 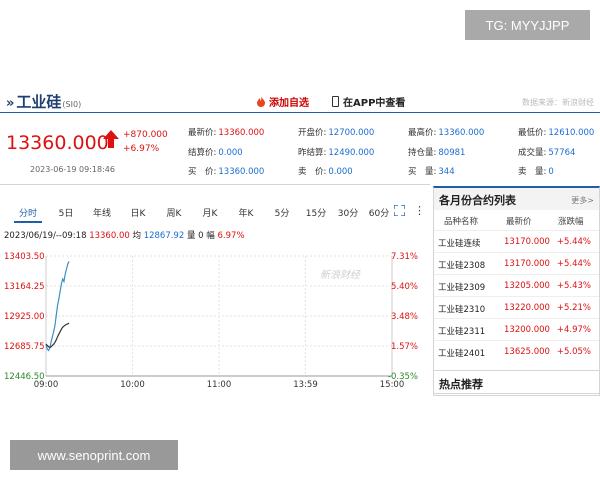 I want to click on average-line, so click(x=57, y=335).